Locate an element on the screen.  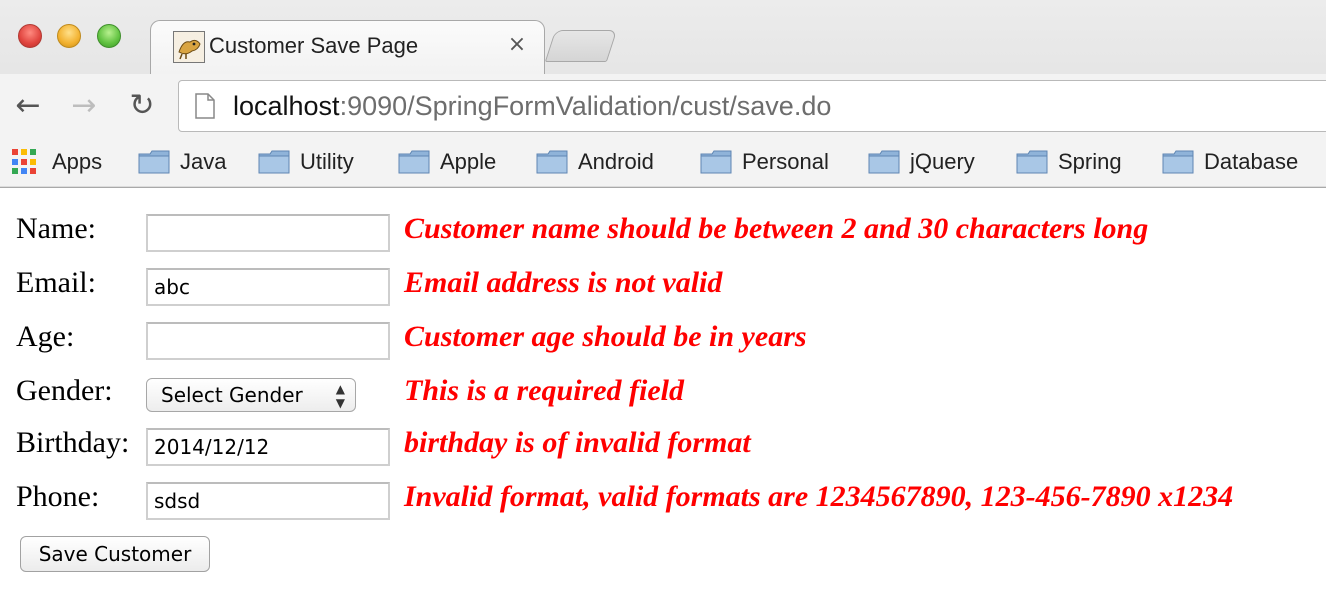
bookmark-label: jQuery is located at coordinates (942, 161).